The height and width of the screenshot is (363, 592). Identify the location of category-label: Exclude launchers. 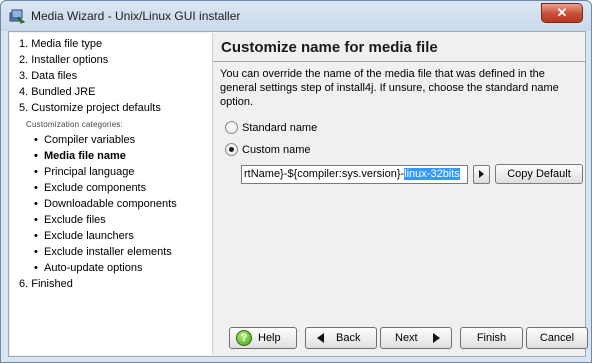
(89, 236).